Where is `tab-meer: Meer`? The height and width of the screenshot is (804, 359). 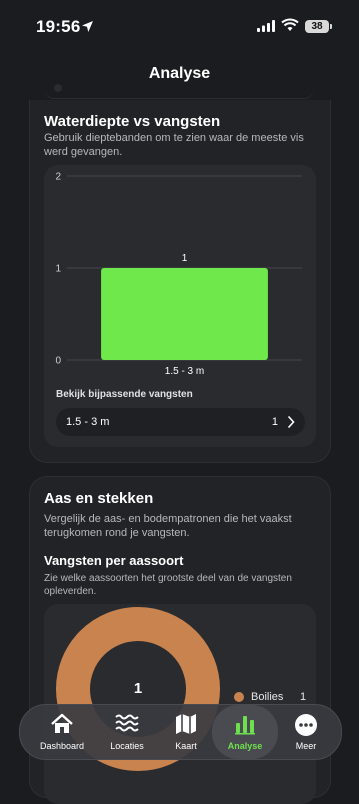 tab-meer: Meer is located at coordinates (306, 732).